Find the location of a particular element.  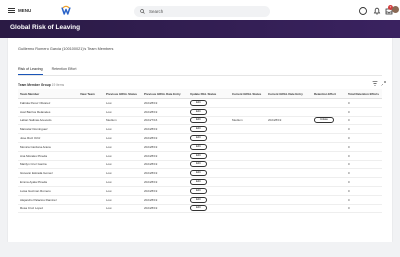

table-row: Monica Cardona Arana Low 2024/8/19 Edit 0 is located at coordinates (200, 147).